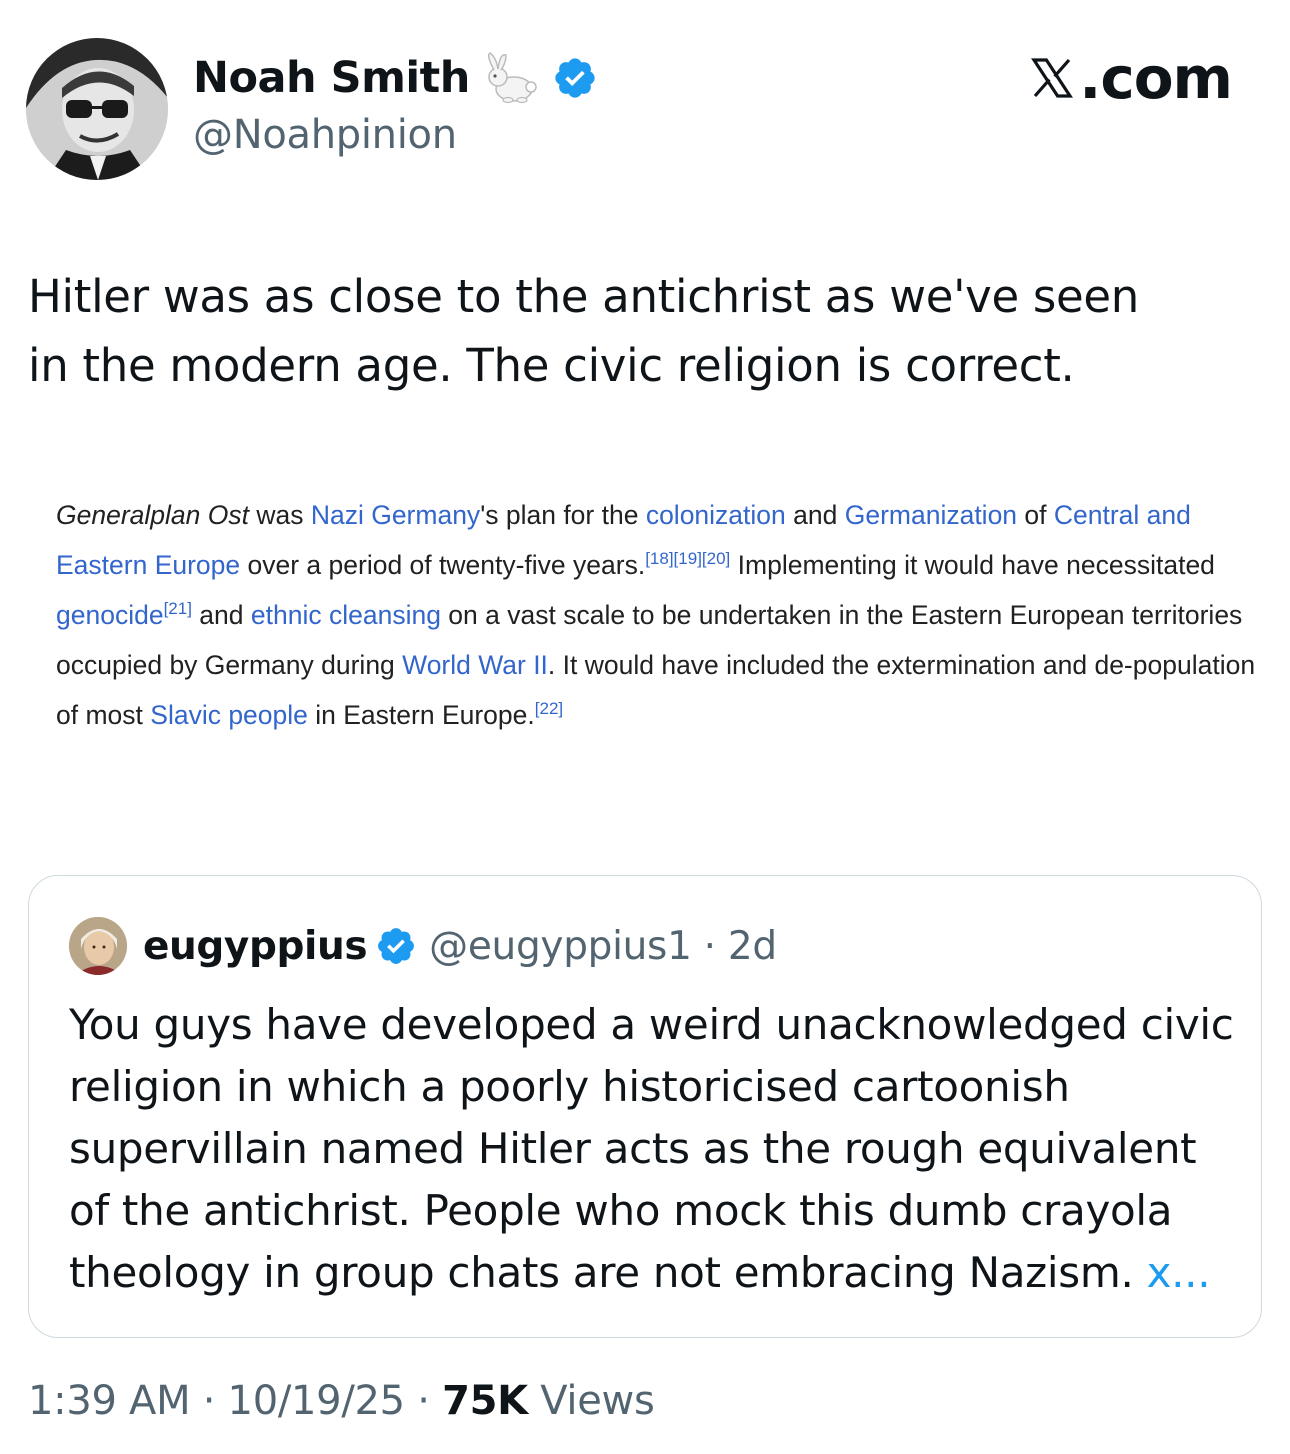 The height and width of the screenshot is (1454, 1290). I want to click on wiki-text: of, so click(1035, 515).